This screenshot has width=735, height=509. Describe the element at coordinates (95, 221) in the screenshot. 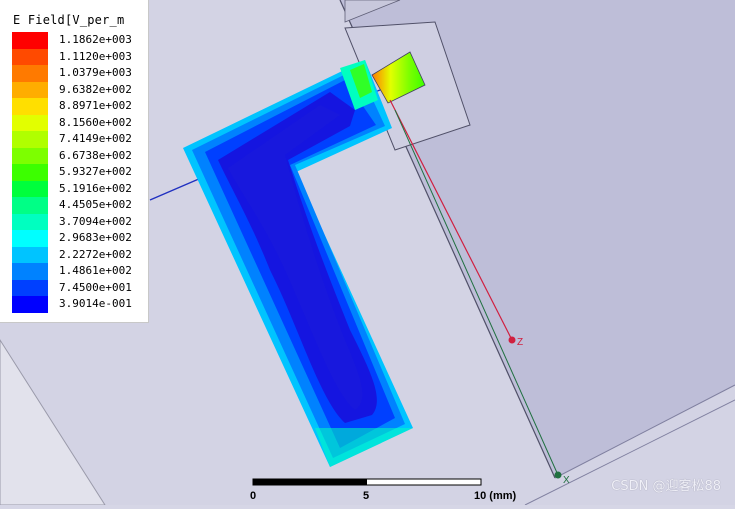

I see `legend-value: 3.7094e+002` at that location.